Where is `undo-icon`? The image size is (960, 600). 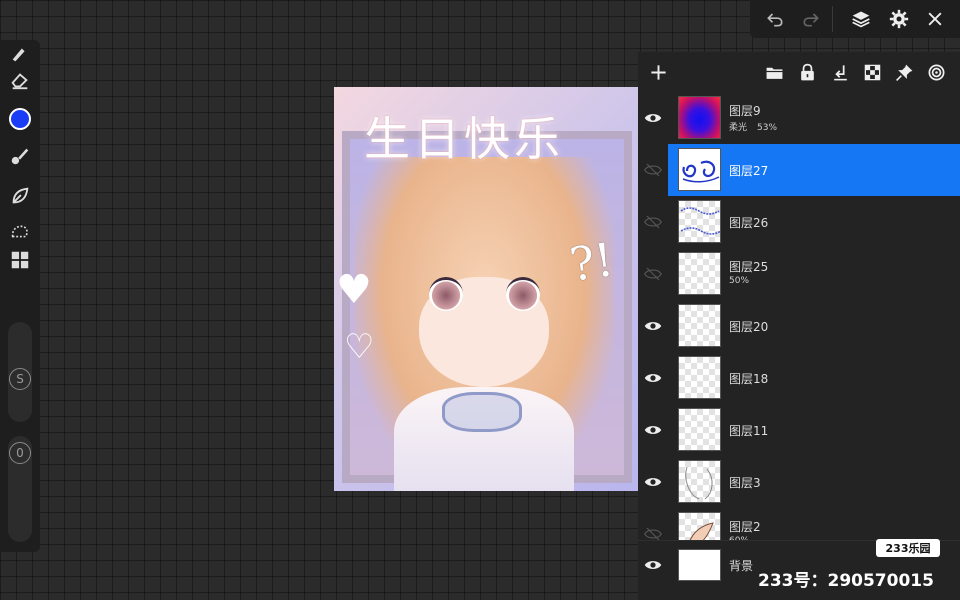
undo-icon is located at coordinates (775, 19).